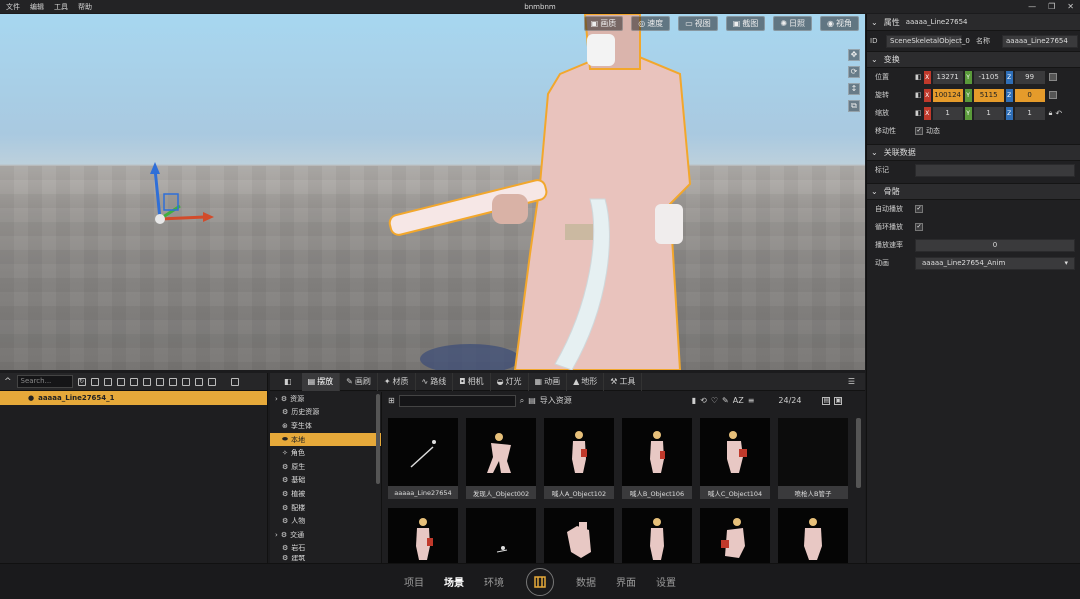  I want to click on minimize-icon: —, so click(1032, 6).